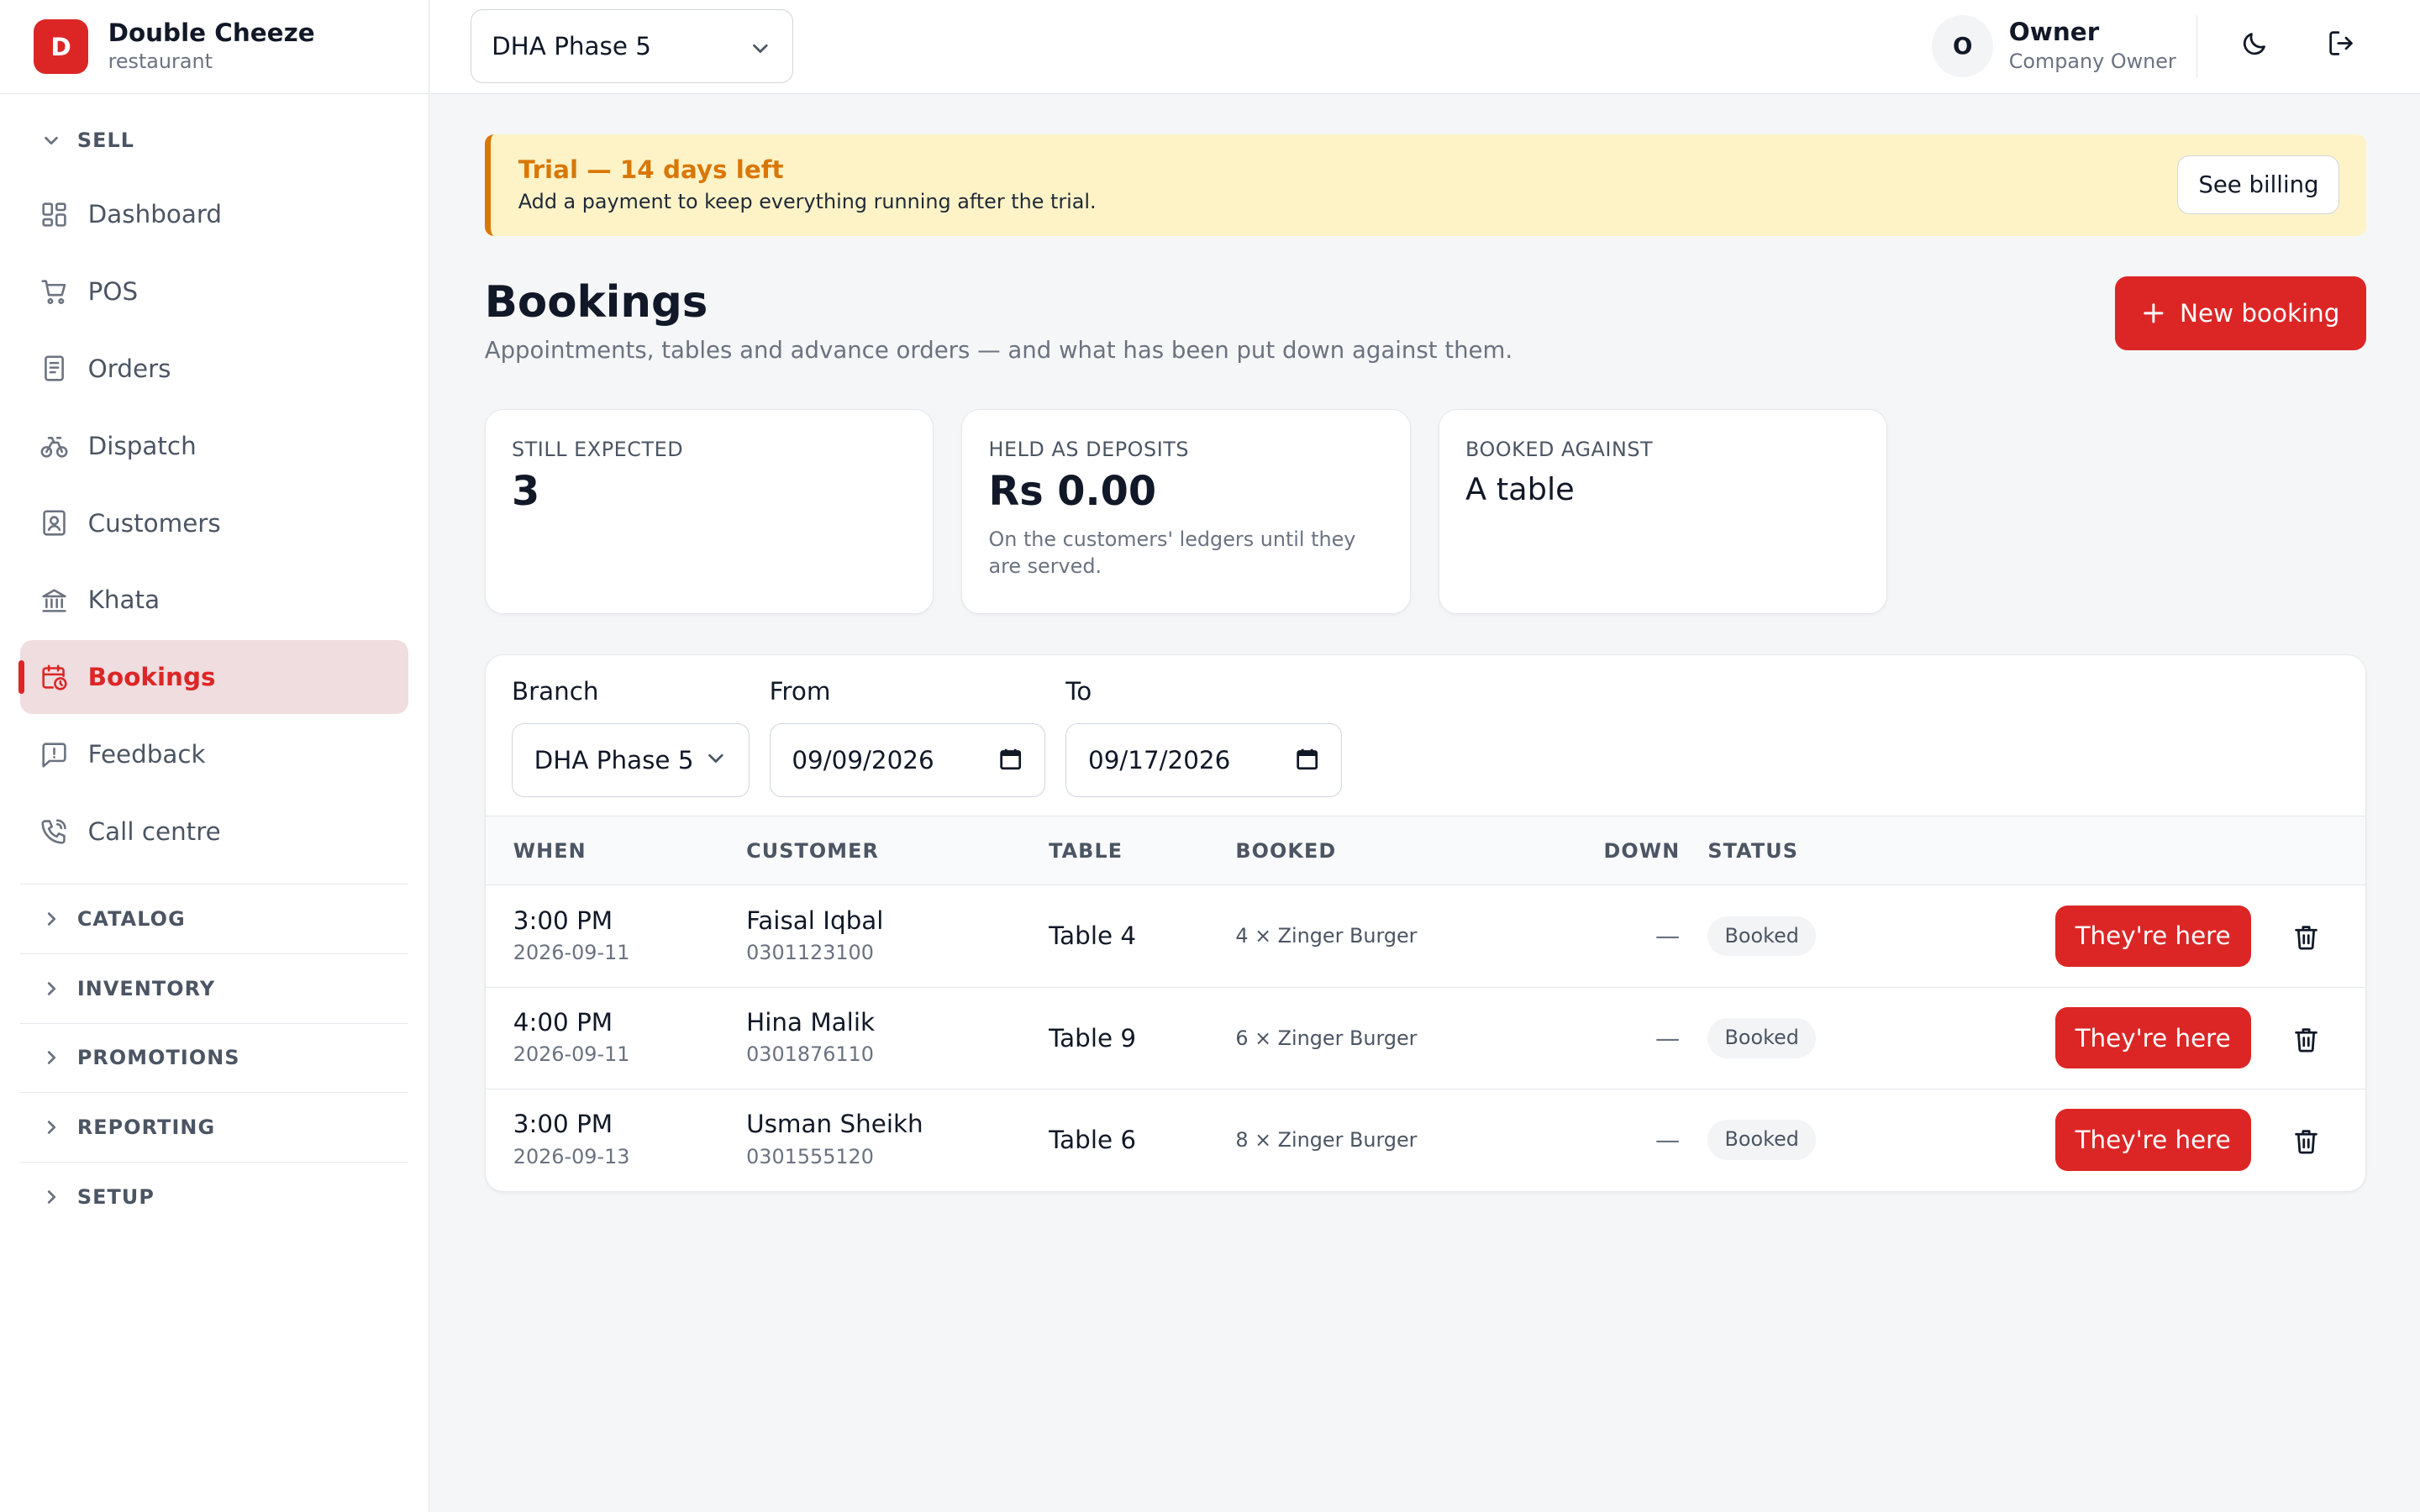 The height and width of the screenshot is (1512, 2420). Describe the element at coordinates (214, 446) in the screenshot. I see `sidebar-item-dispatch: Dispatch` at that location.